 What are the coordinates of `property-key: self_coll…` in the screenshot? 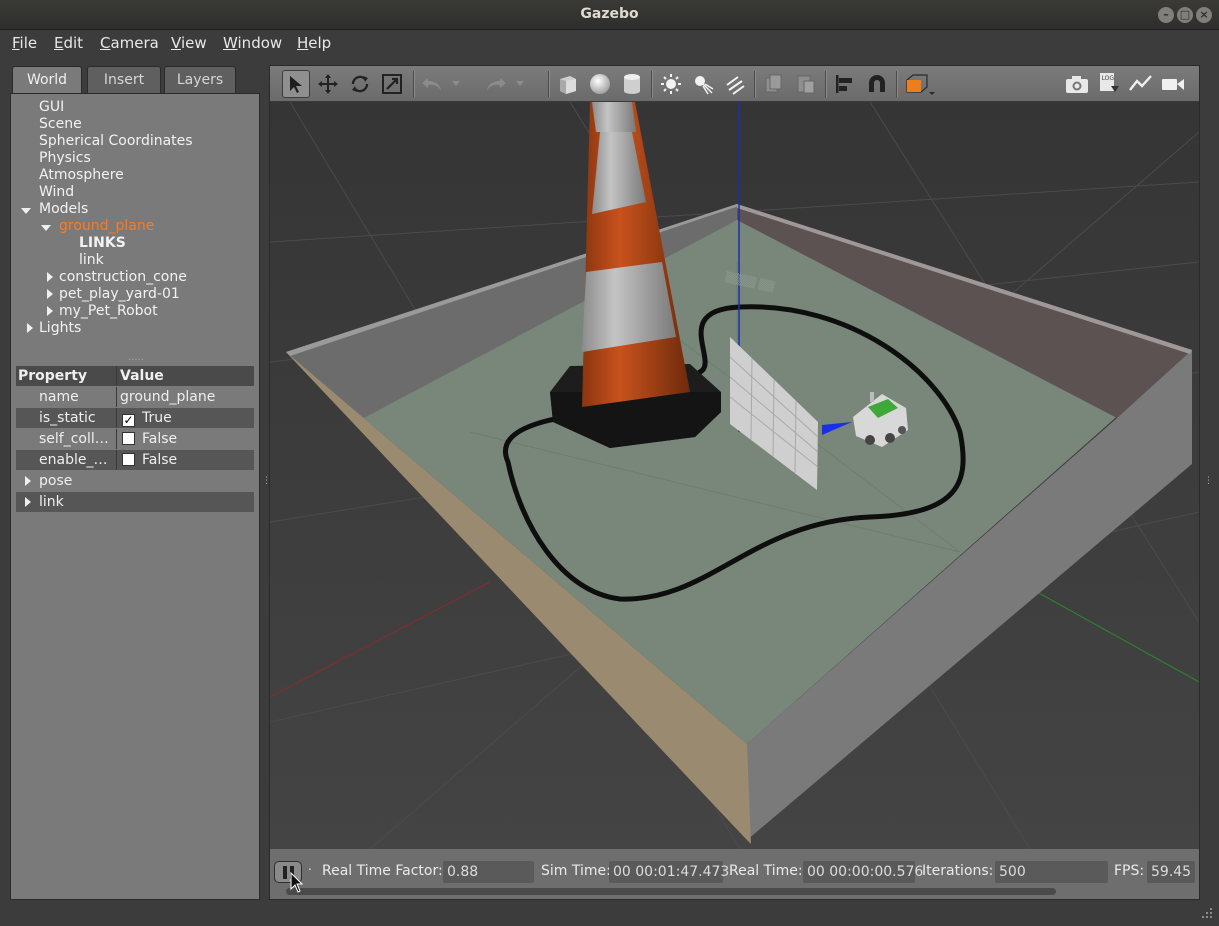 It's located at (74, 439).